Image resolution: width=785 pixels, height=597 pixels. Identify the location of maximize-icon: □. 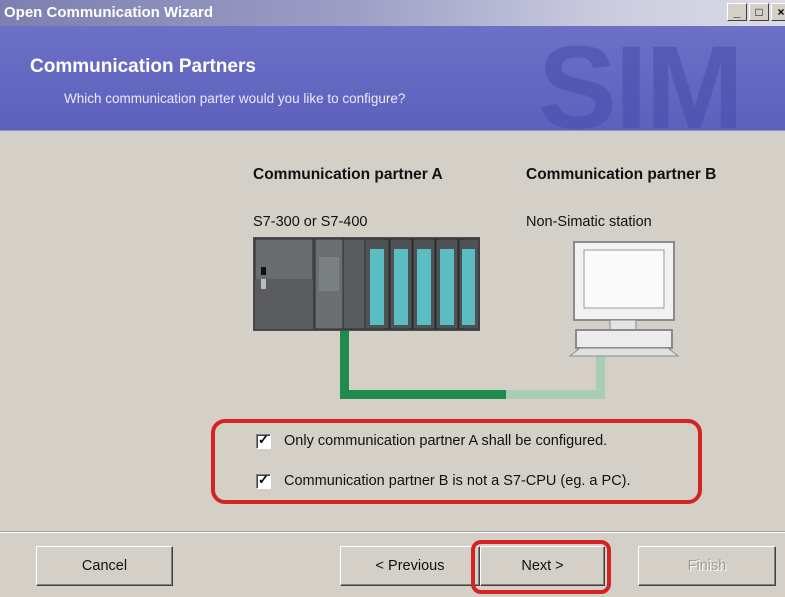
(759, 12).